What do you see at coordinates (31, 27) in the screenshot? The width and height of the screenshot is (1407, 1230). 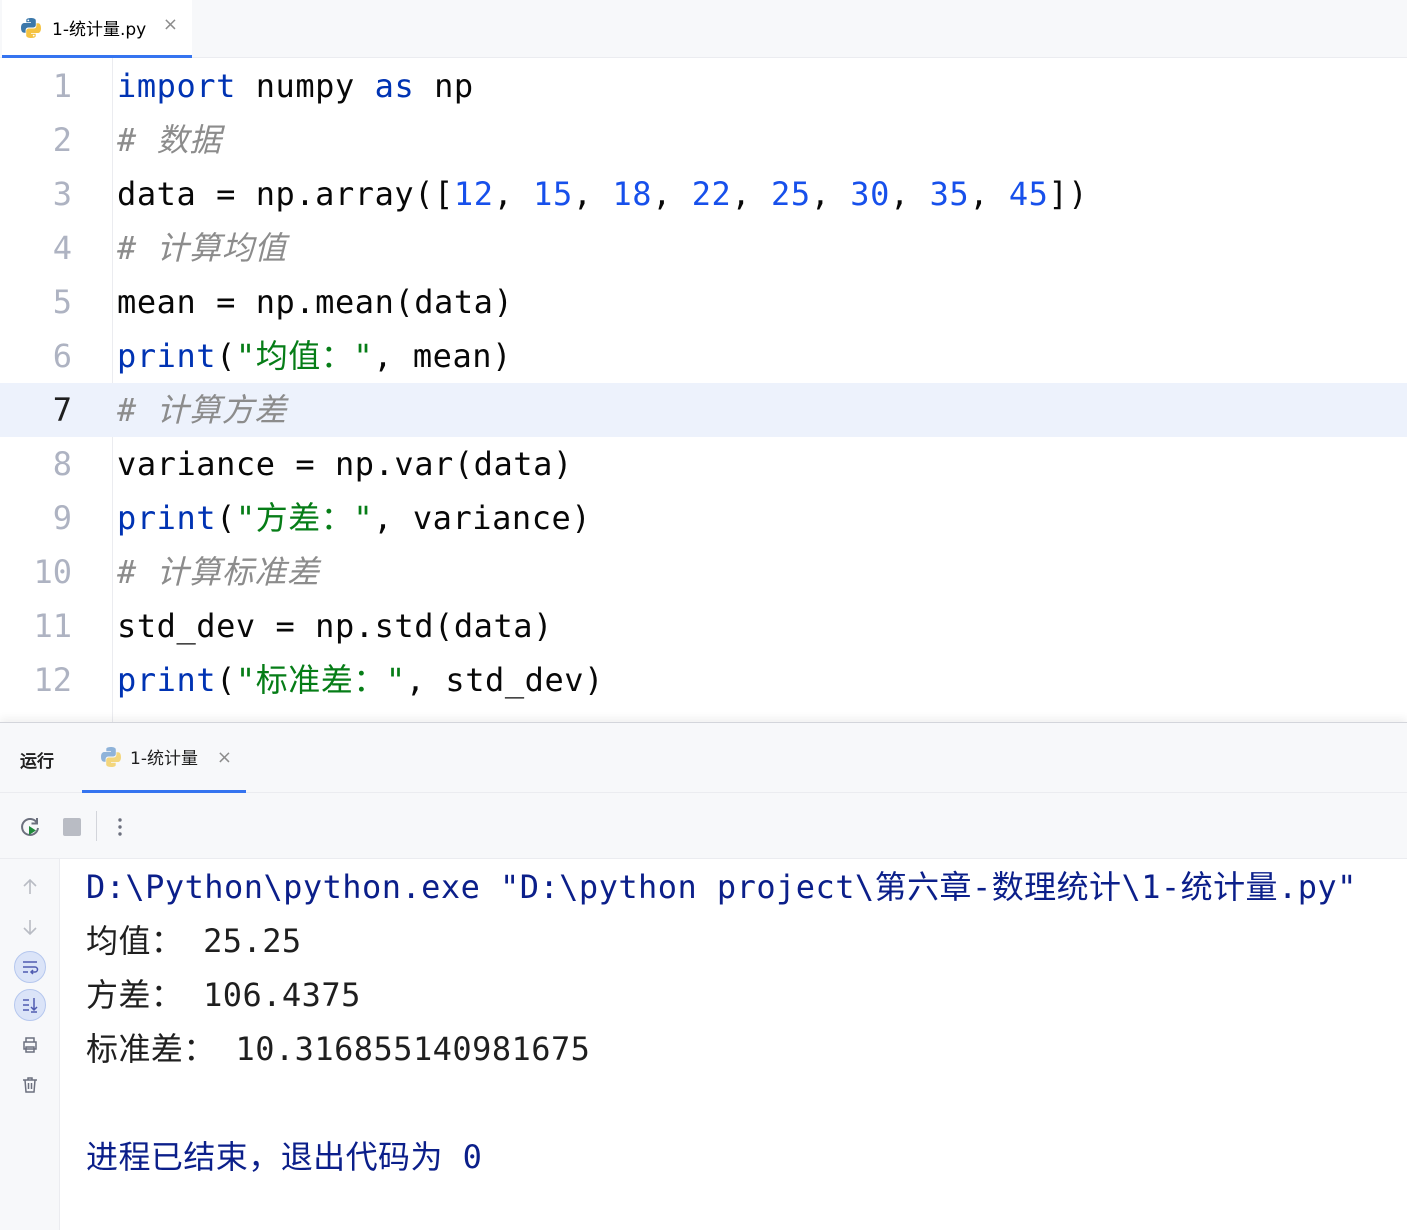 I see `python-file-icon` at bounding box center [31, 27].